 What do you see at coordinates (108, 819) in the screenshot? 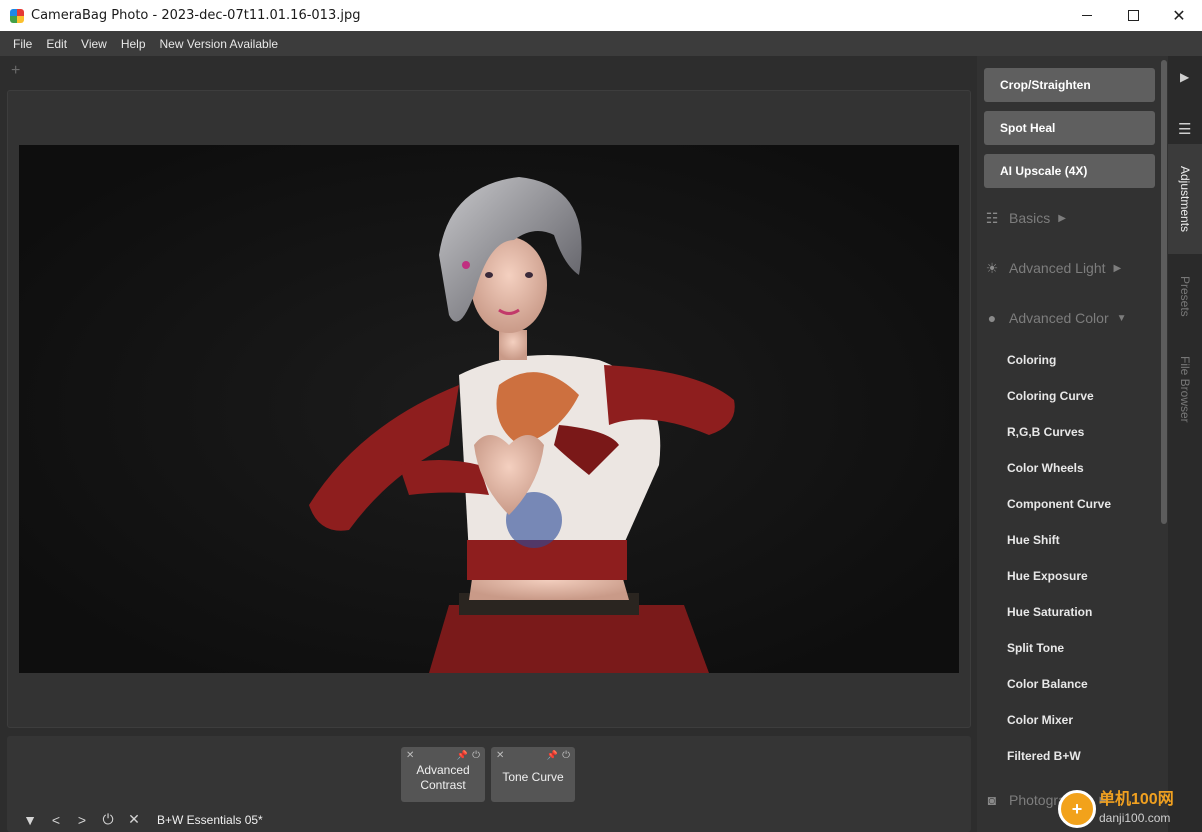
I see `power-toggle-icon: ⏻` at bounding box center [108, 819].